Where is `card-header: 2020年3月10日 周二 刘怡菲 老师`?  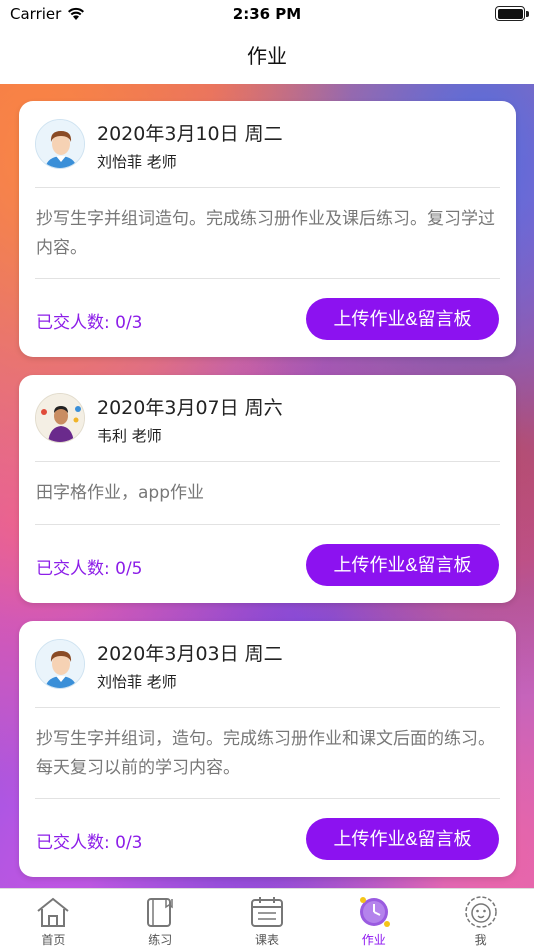 card-header: 2020年3月10日 周二 刘怡菲 老师 is located at coordinates (267, 144).